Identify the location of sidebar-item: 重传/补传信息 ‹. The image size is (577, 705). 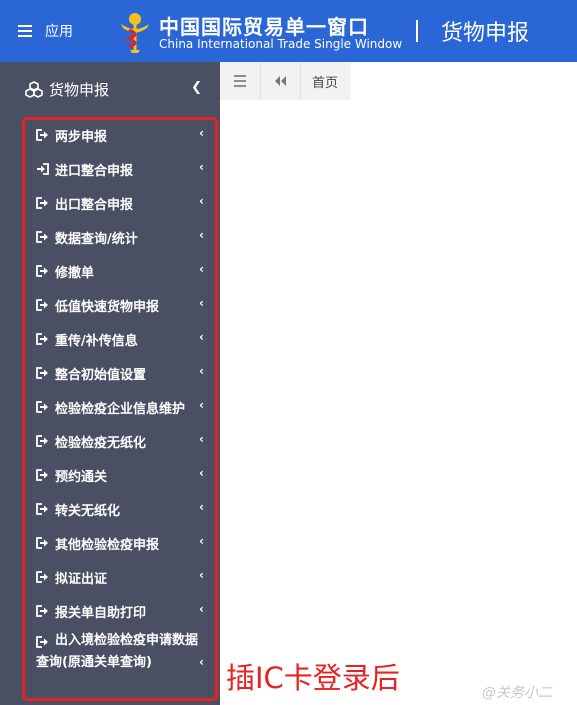
(110, 339).